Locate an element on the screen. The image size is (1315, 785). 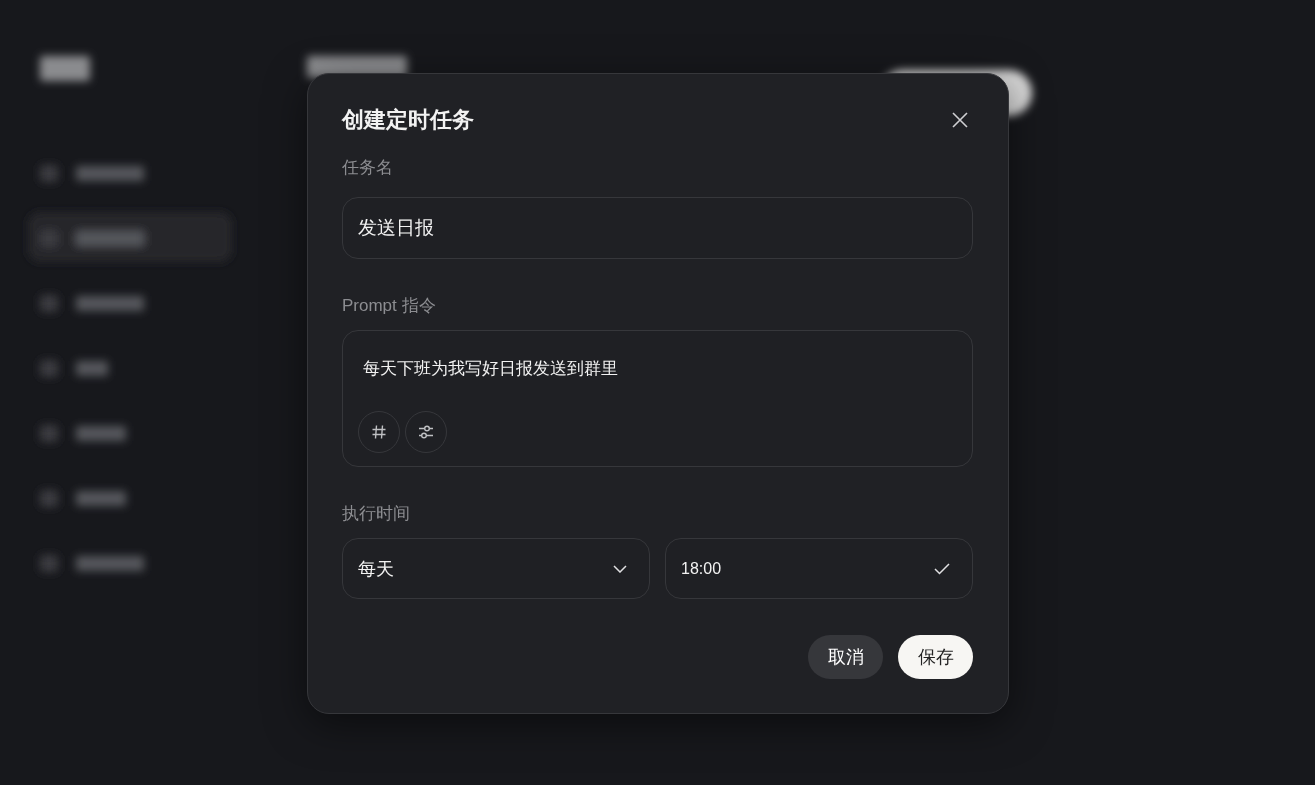
chevron-down-icon is located at coordinates (620, 568).